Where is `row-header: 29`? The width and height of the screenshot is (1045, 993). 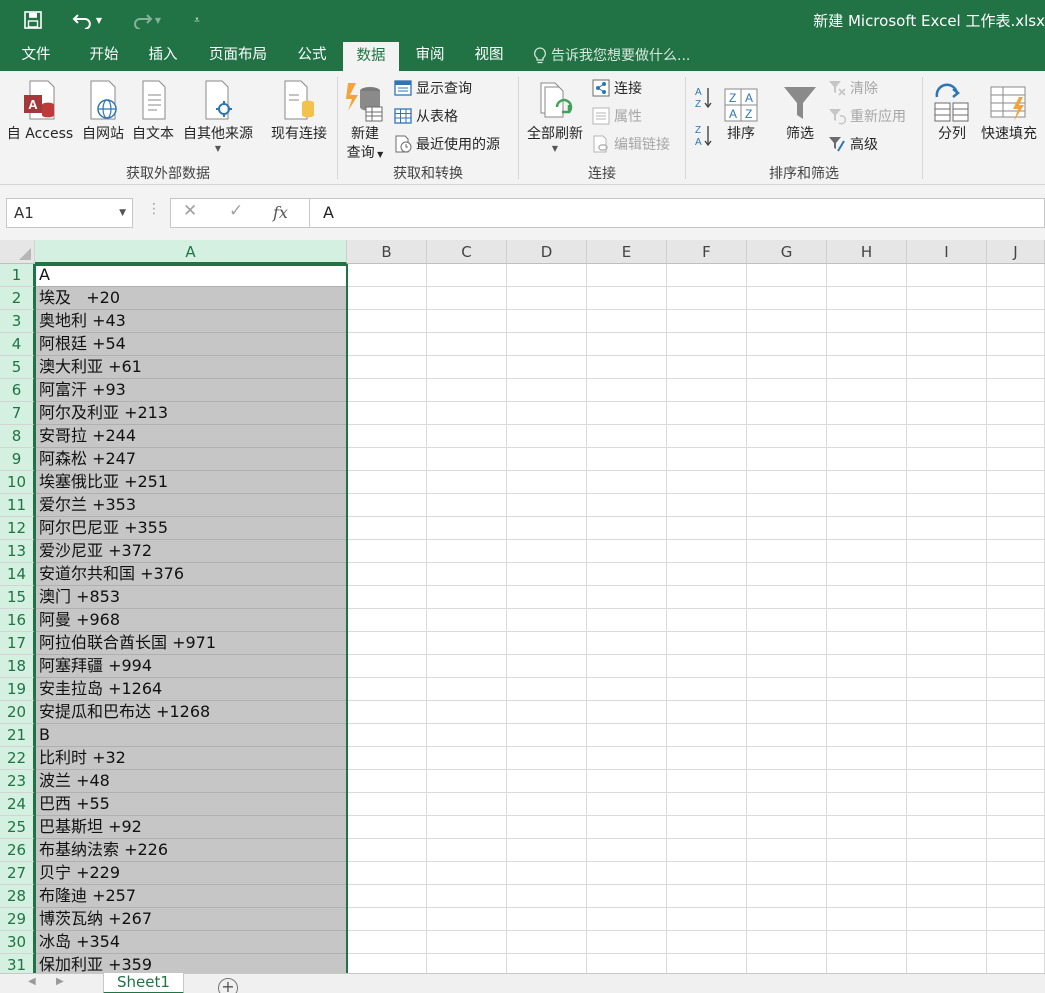 row-header: 29 is located at coordinates (17, 919).